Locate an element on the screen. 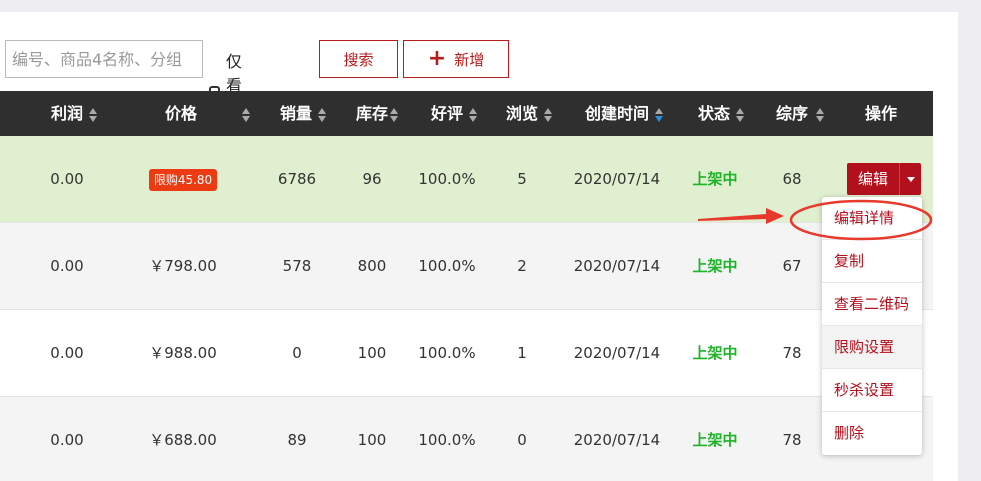 This screenshot has width=981, height=481. menu-item-flash-sale-settings: 秒杀设置 is located at coordinates (872, 390).